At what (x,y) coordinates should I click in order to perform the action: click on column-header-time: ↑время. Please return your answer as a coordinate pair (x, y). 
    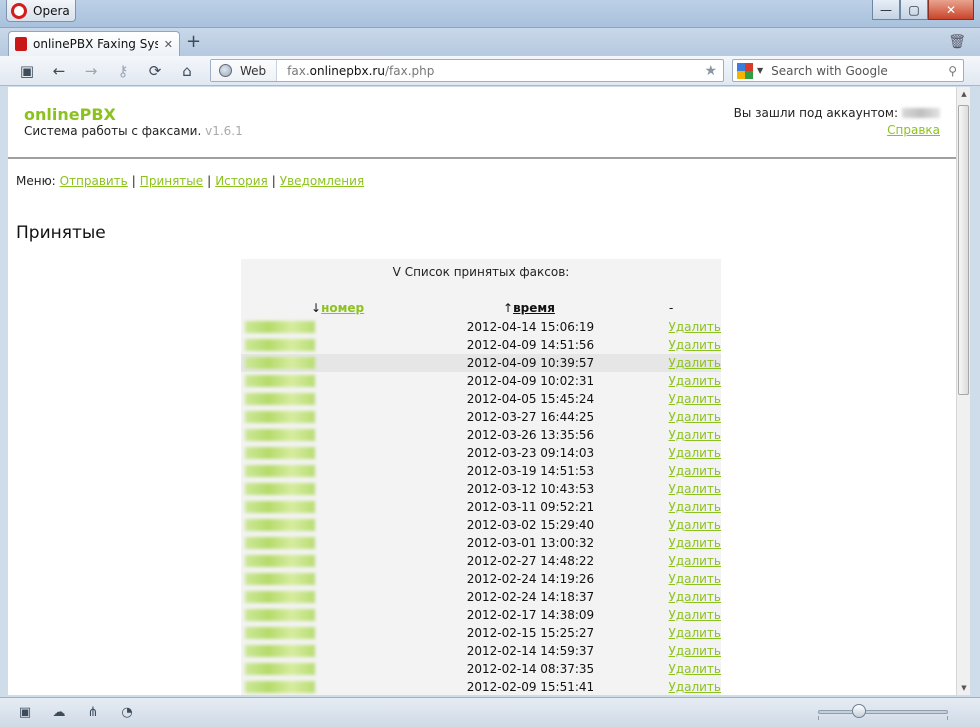
    Looking at the image, I should click on (529, 308).